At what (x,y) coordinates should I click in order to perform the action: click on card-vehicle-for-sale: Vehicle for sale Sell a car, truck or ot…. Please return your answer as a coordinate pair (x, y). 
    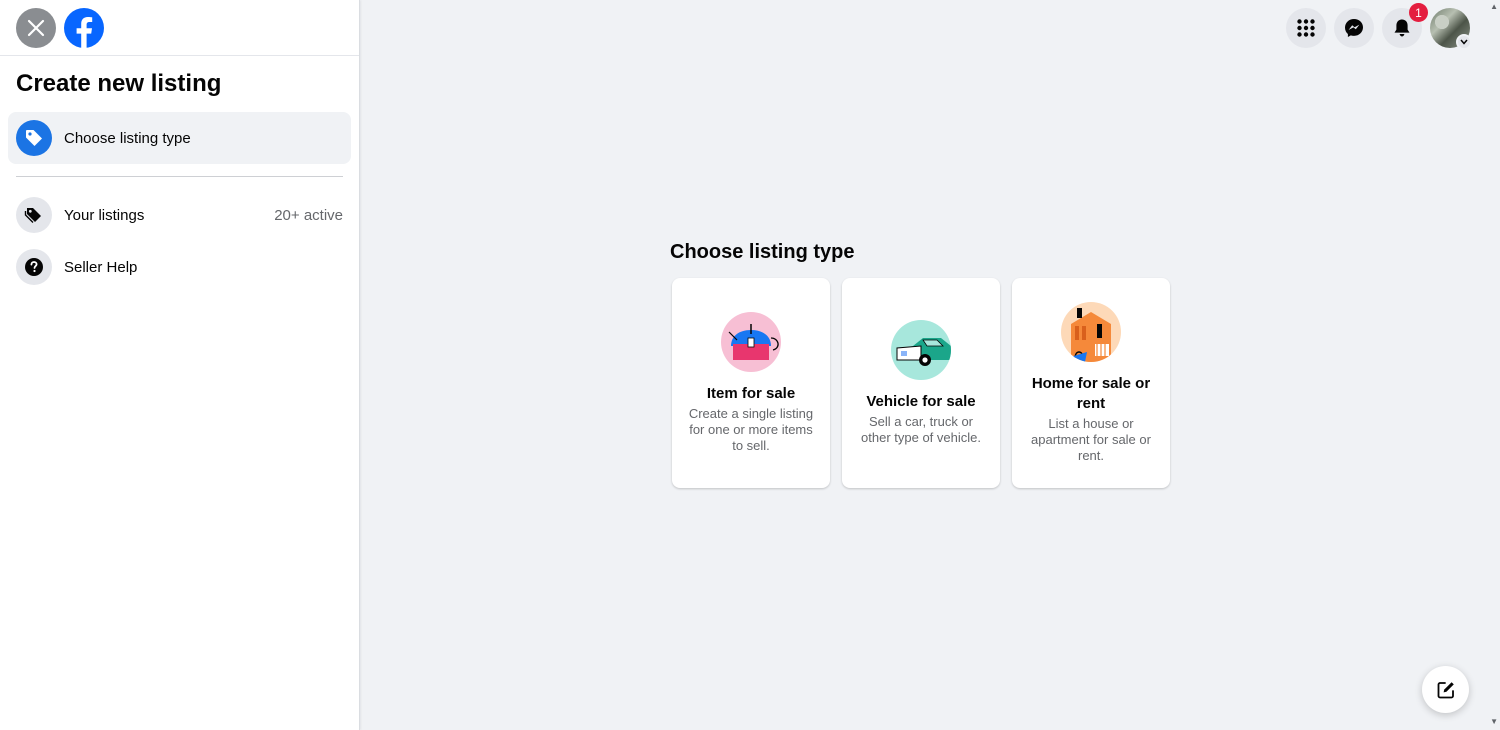
    Looking at the image, I should click on (921, 383).